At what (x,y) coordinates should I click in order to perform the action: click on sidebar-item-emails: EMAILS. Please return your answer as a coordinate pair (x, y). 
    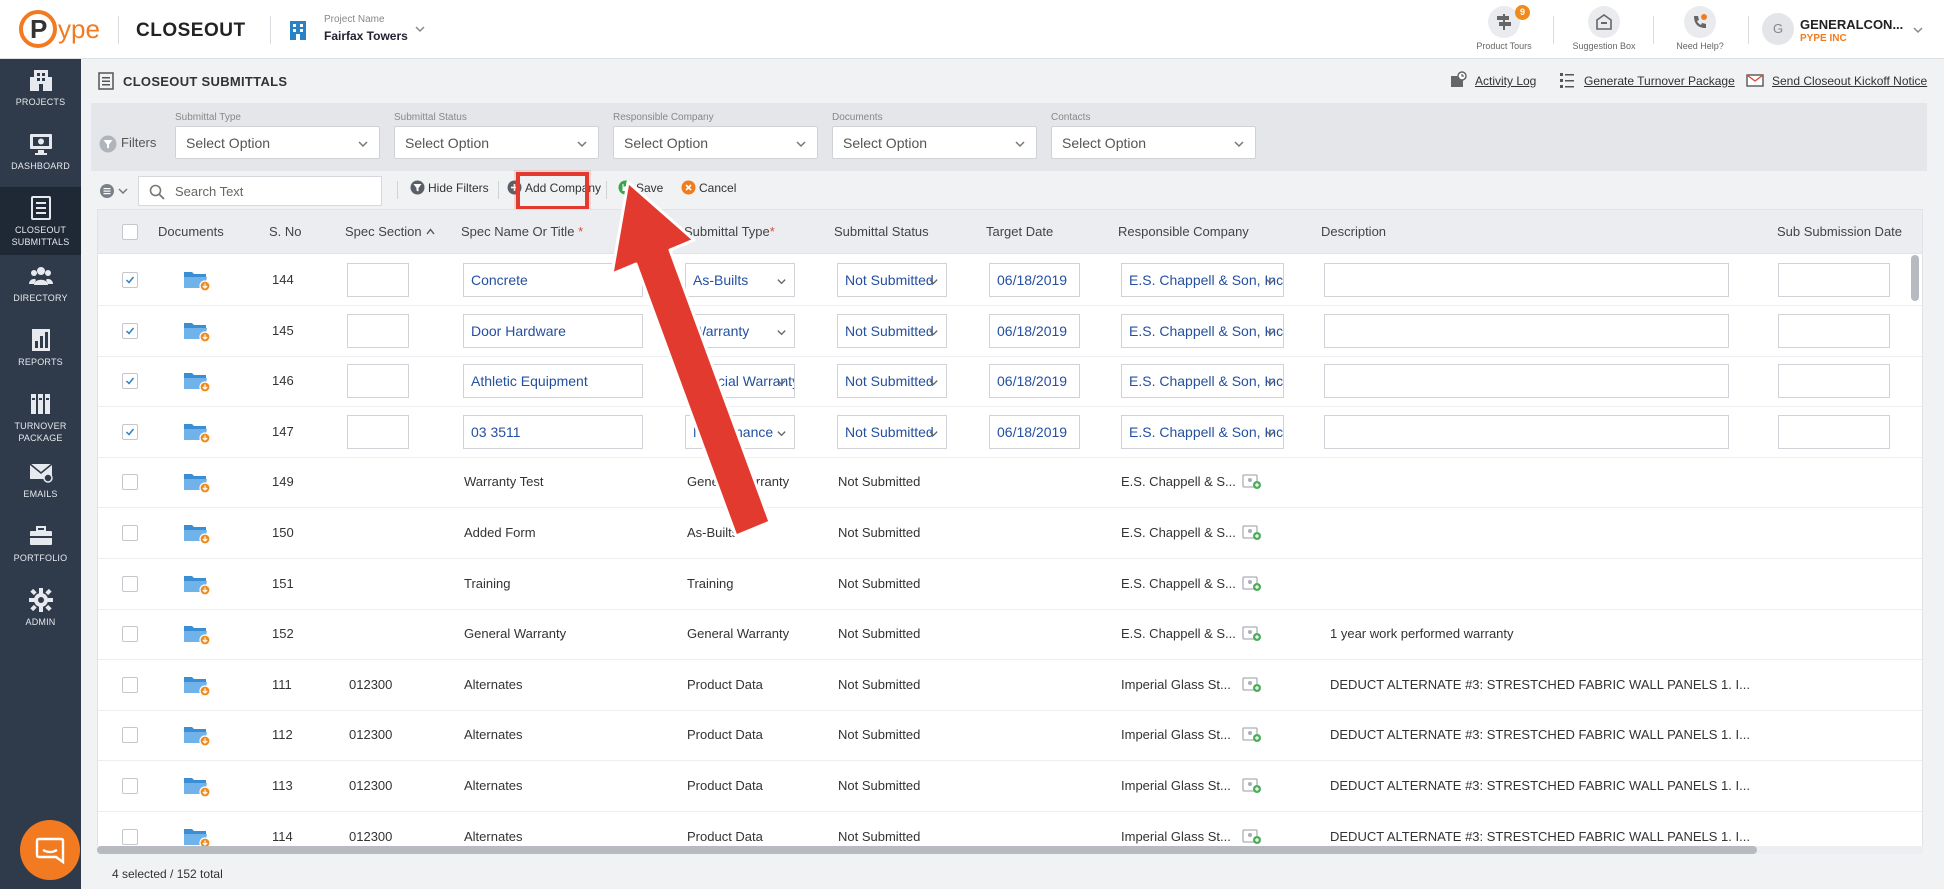
    Looking at the image, I should click on (40, 483).